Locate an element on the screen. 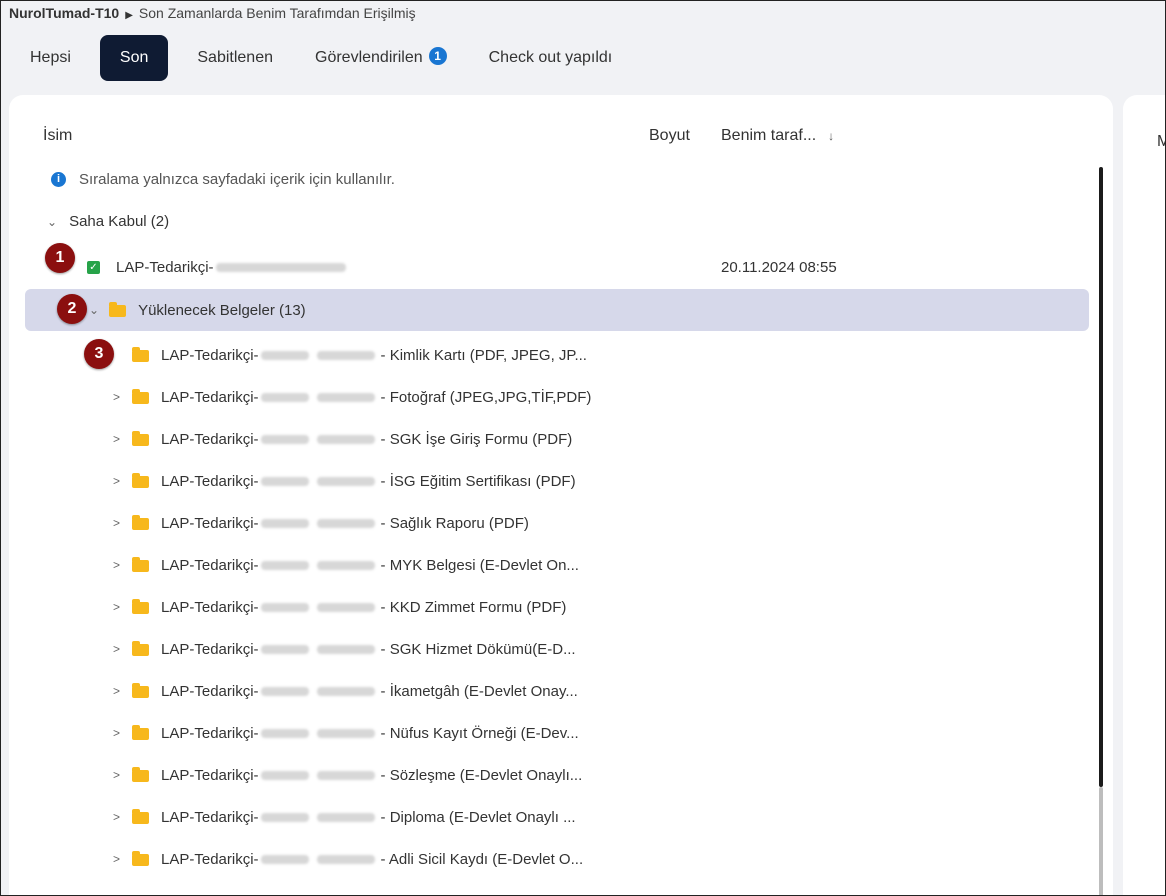 The image size is (1166, 896). file-date: 20.11.2024 08:55 is located at coordinates (779, 267).